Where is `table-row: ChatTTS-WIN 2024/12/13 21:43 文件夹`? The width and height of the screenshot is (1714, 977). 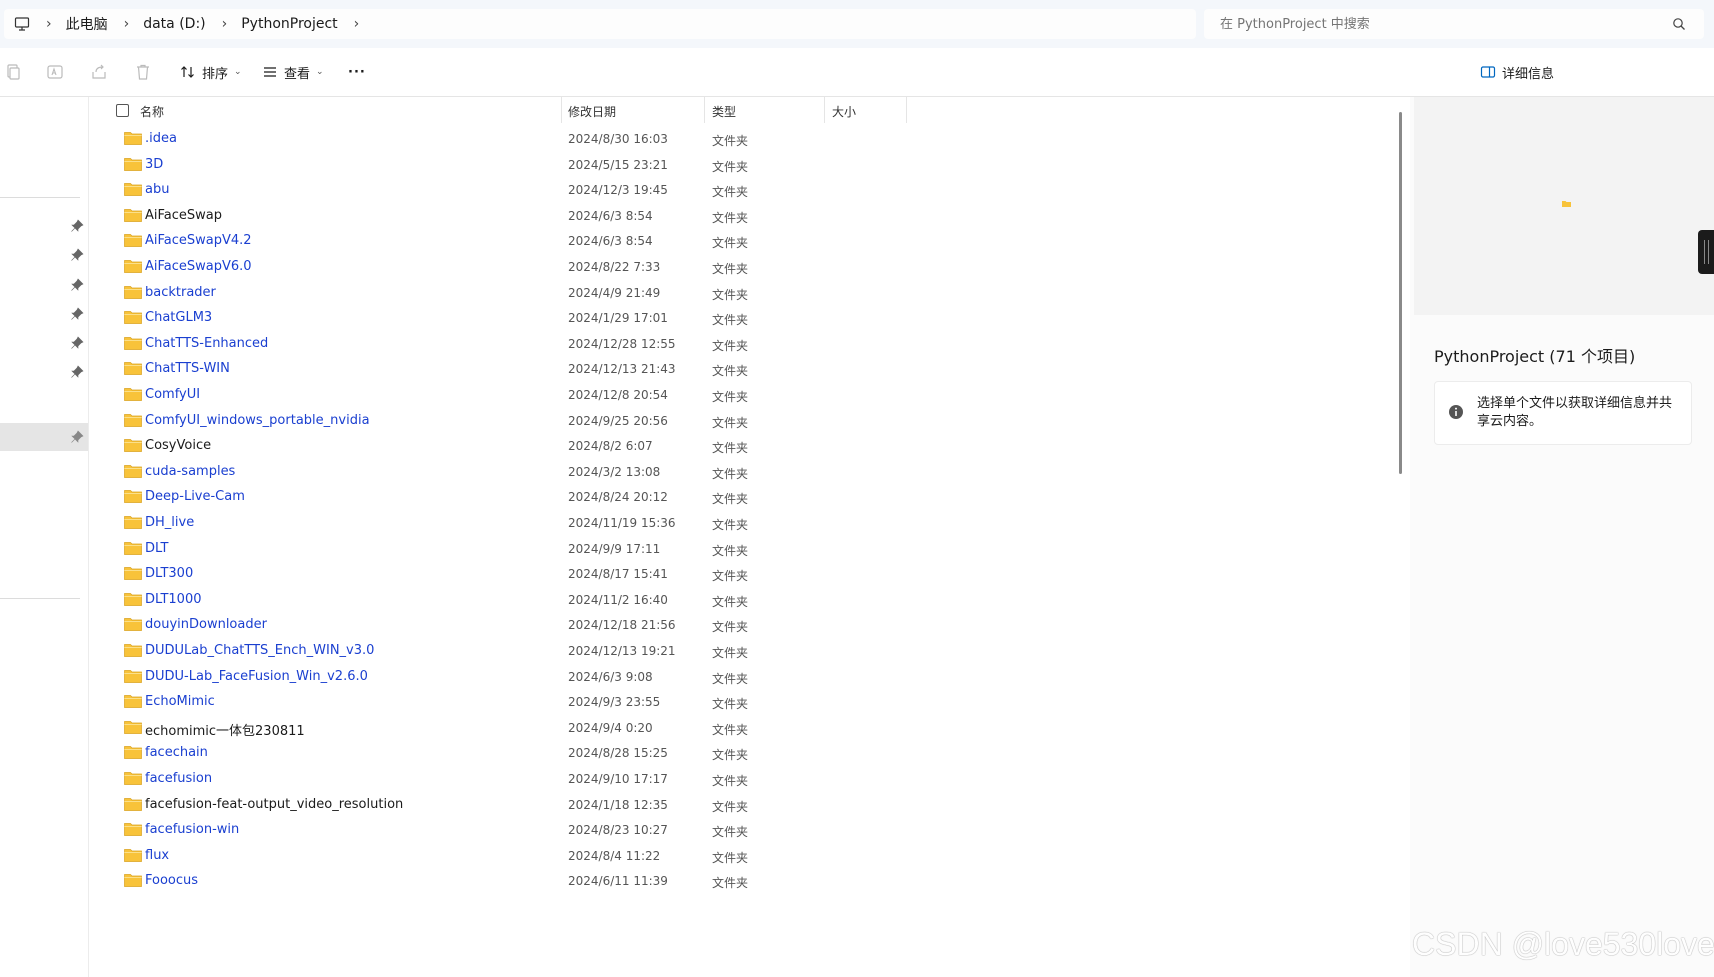
table-row: ChatTTS-WIN 2024/12/13 21:43 文件夹 is located at coordinates (747, 369).